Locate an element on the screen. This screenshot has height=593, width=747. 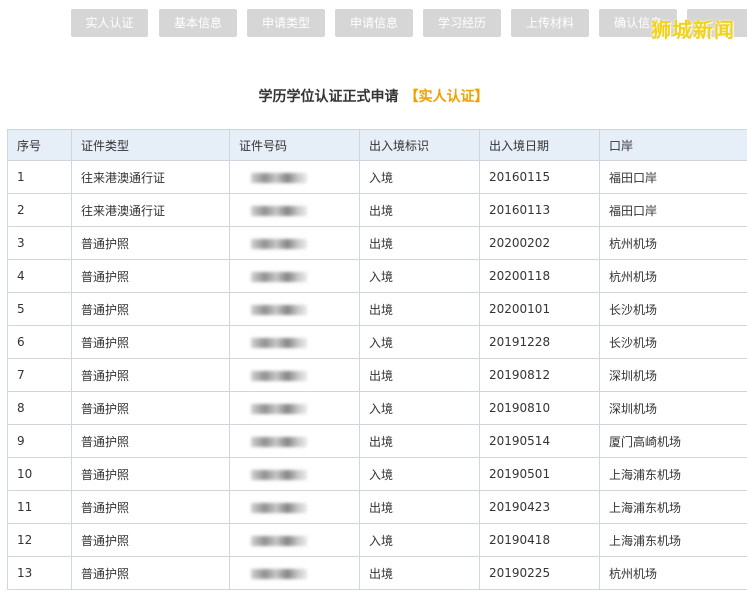
cell-serial-no: 7 is located at coordinates (39, 375).